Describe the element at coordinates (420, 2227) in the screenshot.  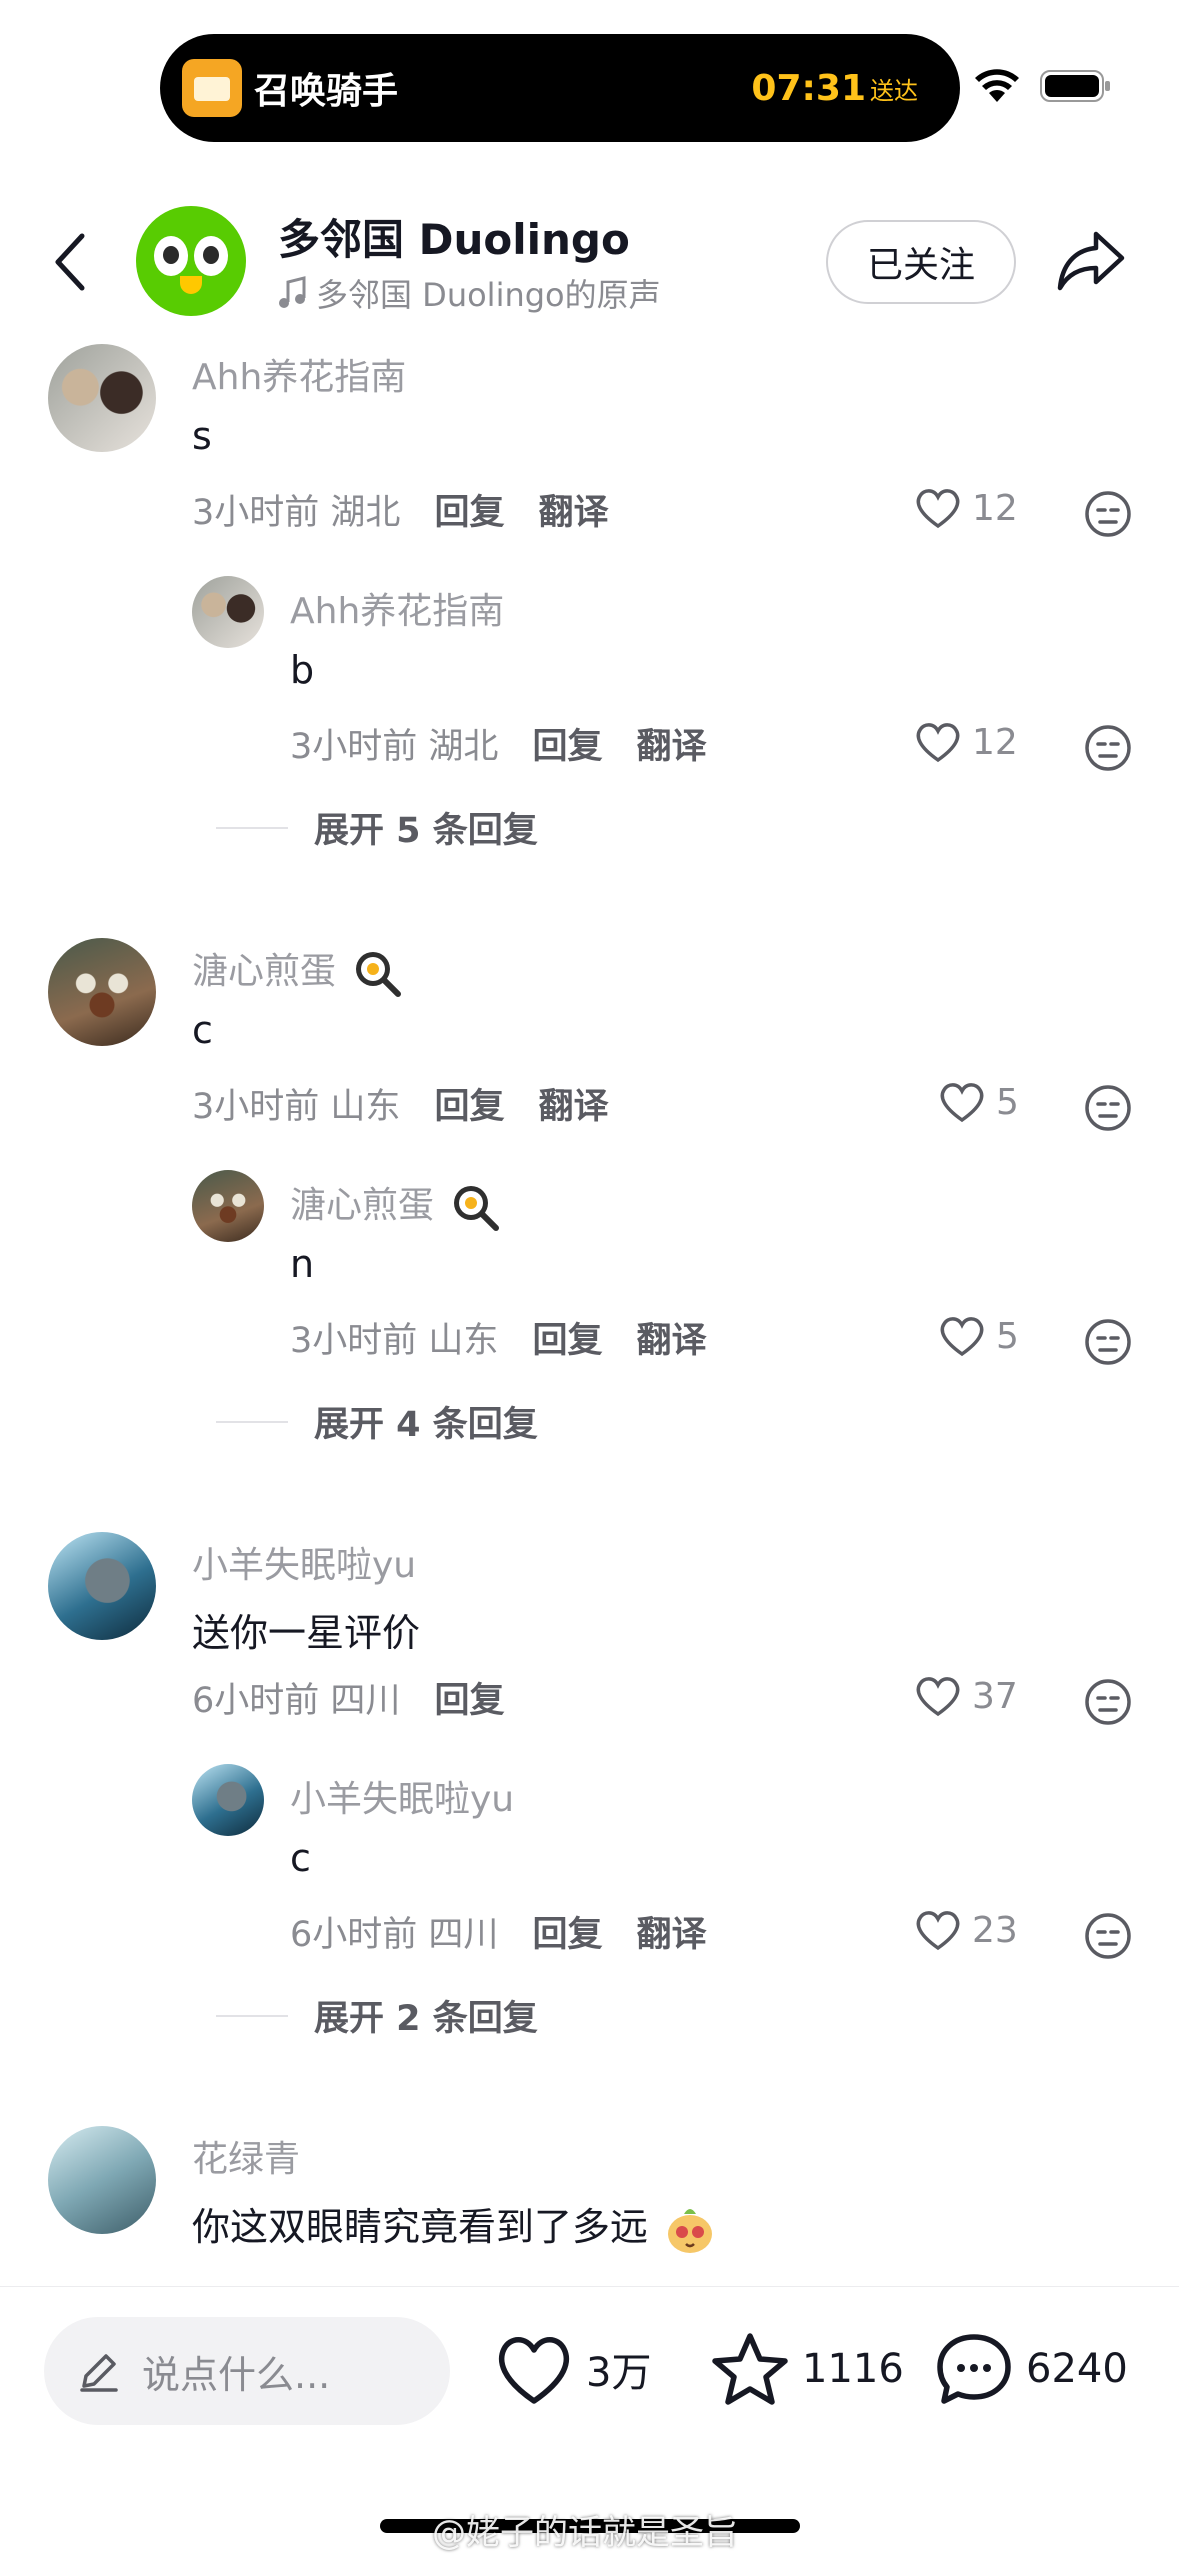
I see `comment-text: 你这双眼睛究竟看到了多远` at that location.